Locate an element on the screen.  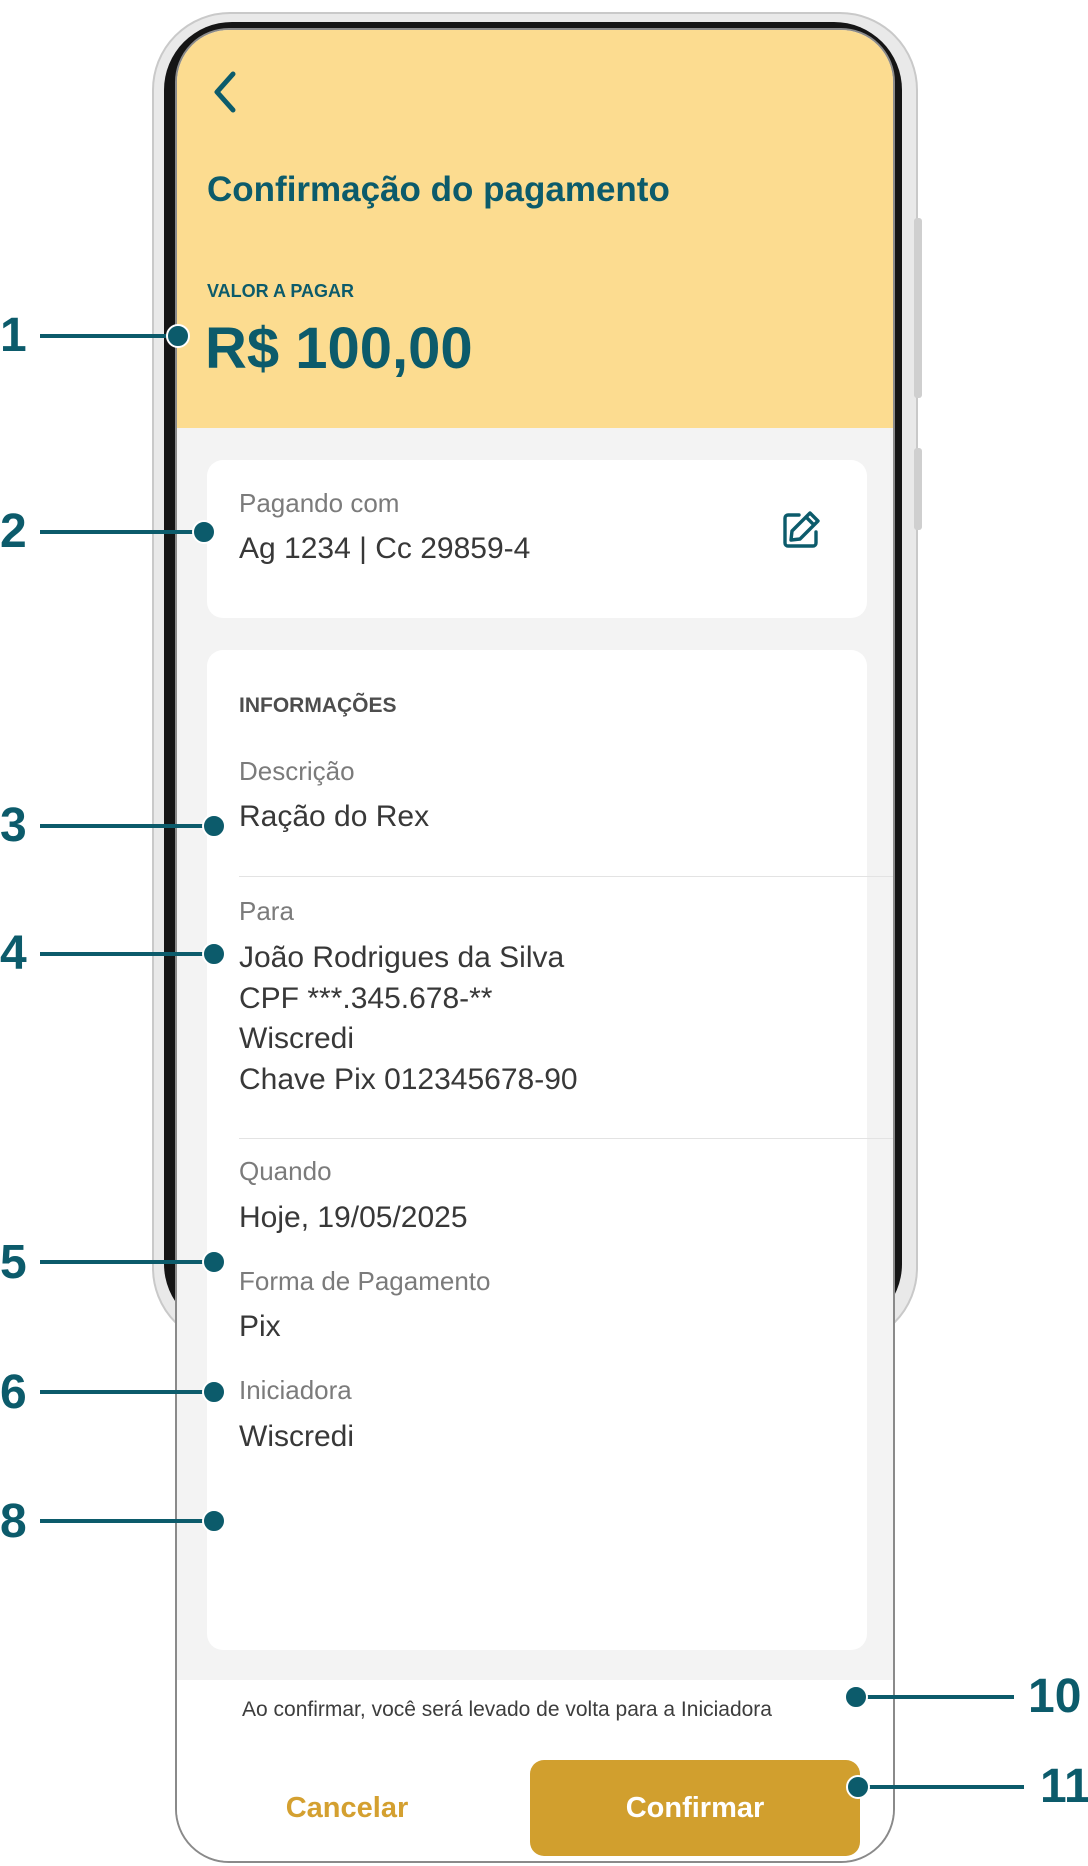
annotation-number: 1 is located at coordinates (13, 335).